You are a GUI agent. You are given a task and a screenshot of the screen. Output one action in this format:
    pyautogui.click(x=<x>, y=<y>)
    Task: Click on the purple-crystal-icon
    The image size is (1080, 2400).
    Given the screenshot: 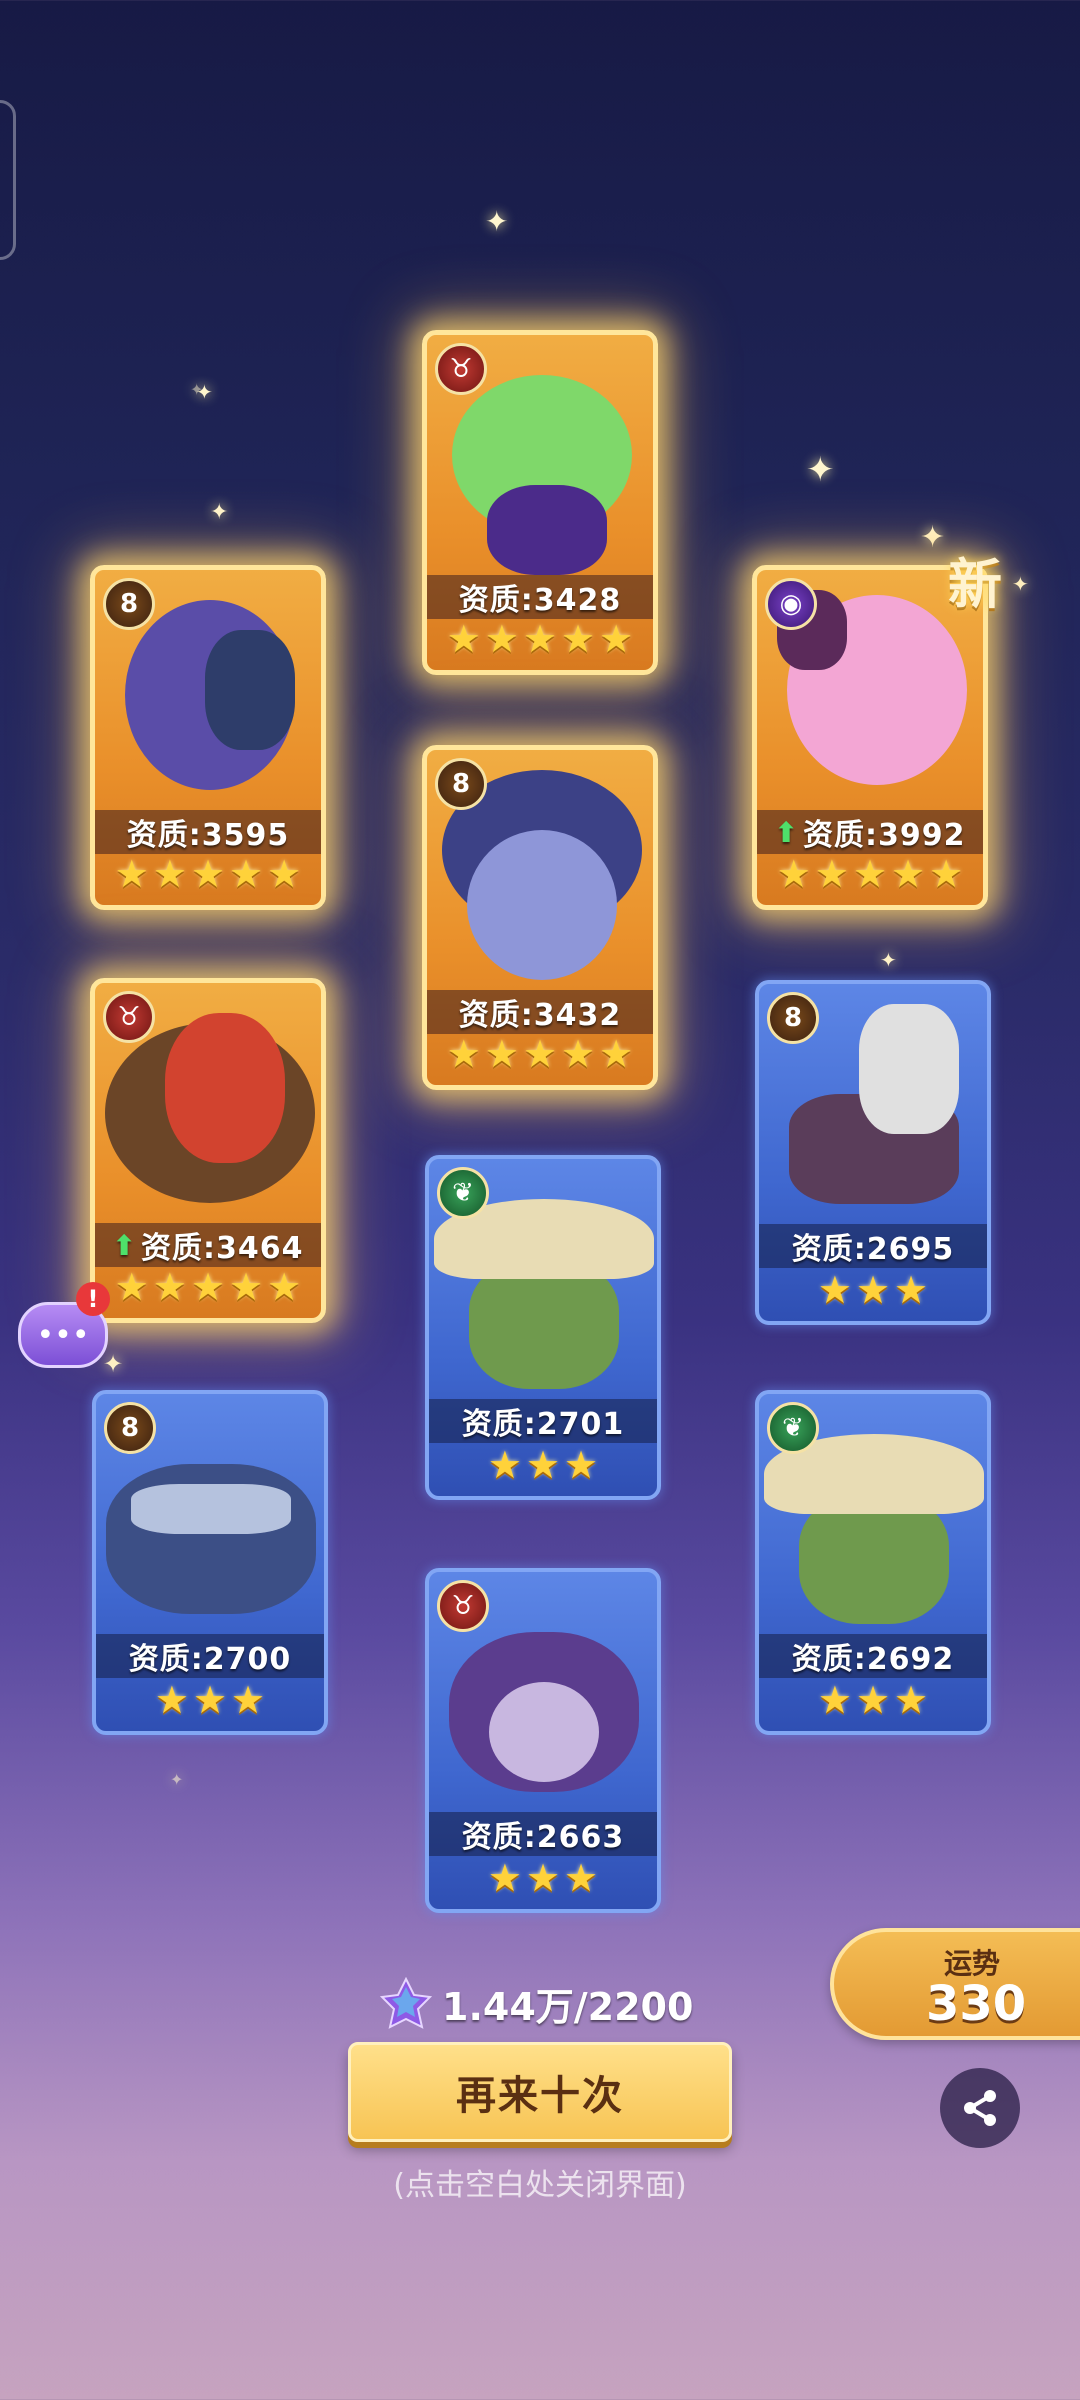 What is the action you would take?
    pyautogui.click(x=406, y=2003)
    